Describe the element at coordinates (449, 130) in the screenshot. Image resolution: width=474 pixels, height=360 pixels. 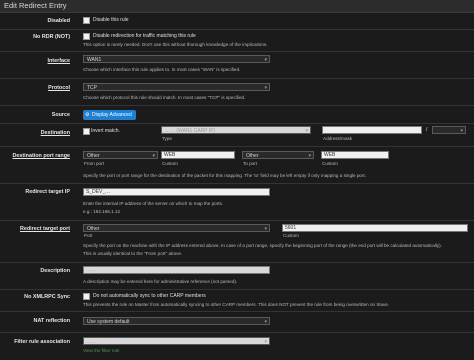
I see `destination-mask-select: ▾` at that location.